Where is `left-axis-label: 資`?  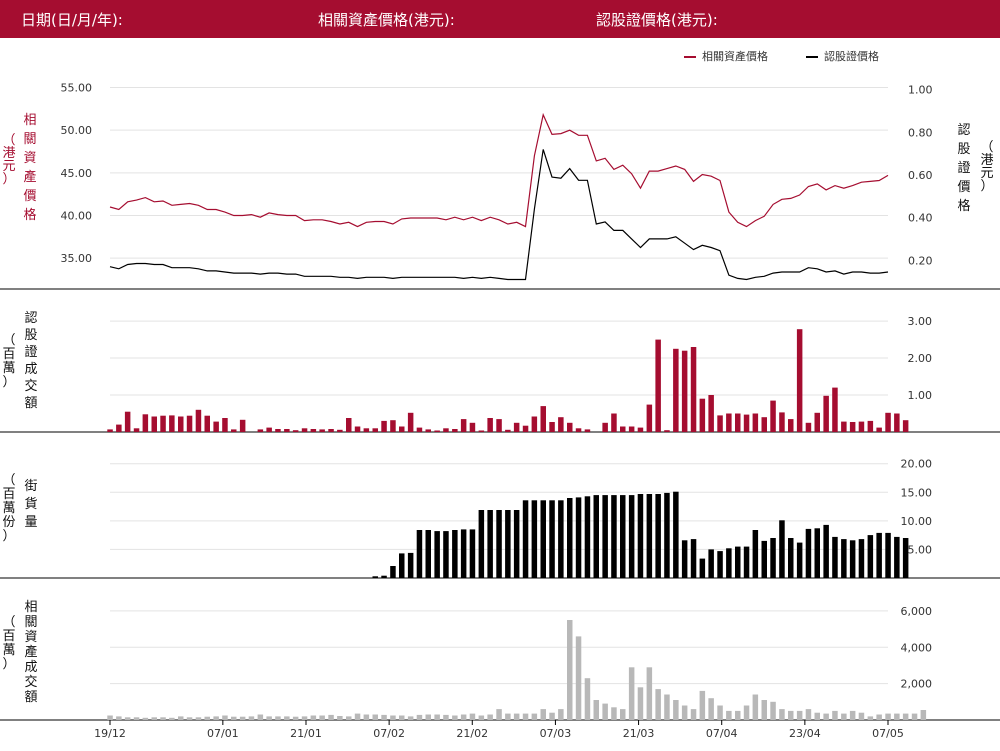
left-axis-label: 資 is located at coordinates (29, 158).